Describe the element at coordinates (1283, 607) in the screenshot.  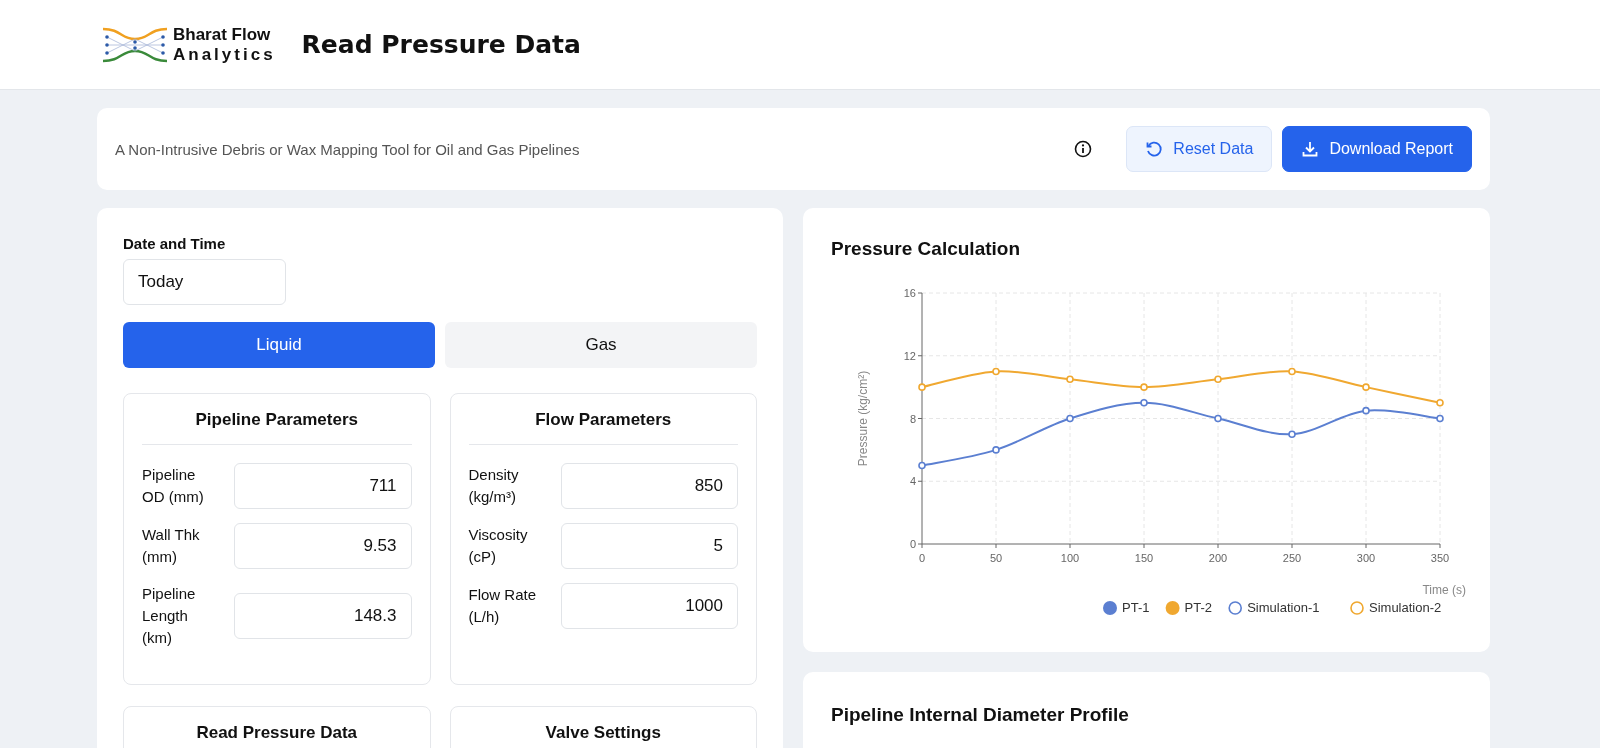
I see `legend-label: Simulation-1` at that location.